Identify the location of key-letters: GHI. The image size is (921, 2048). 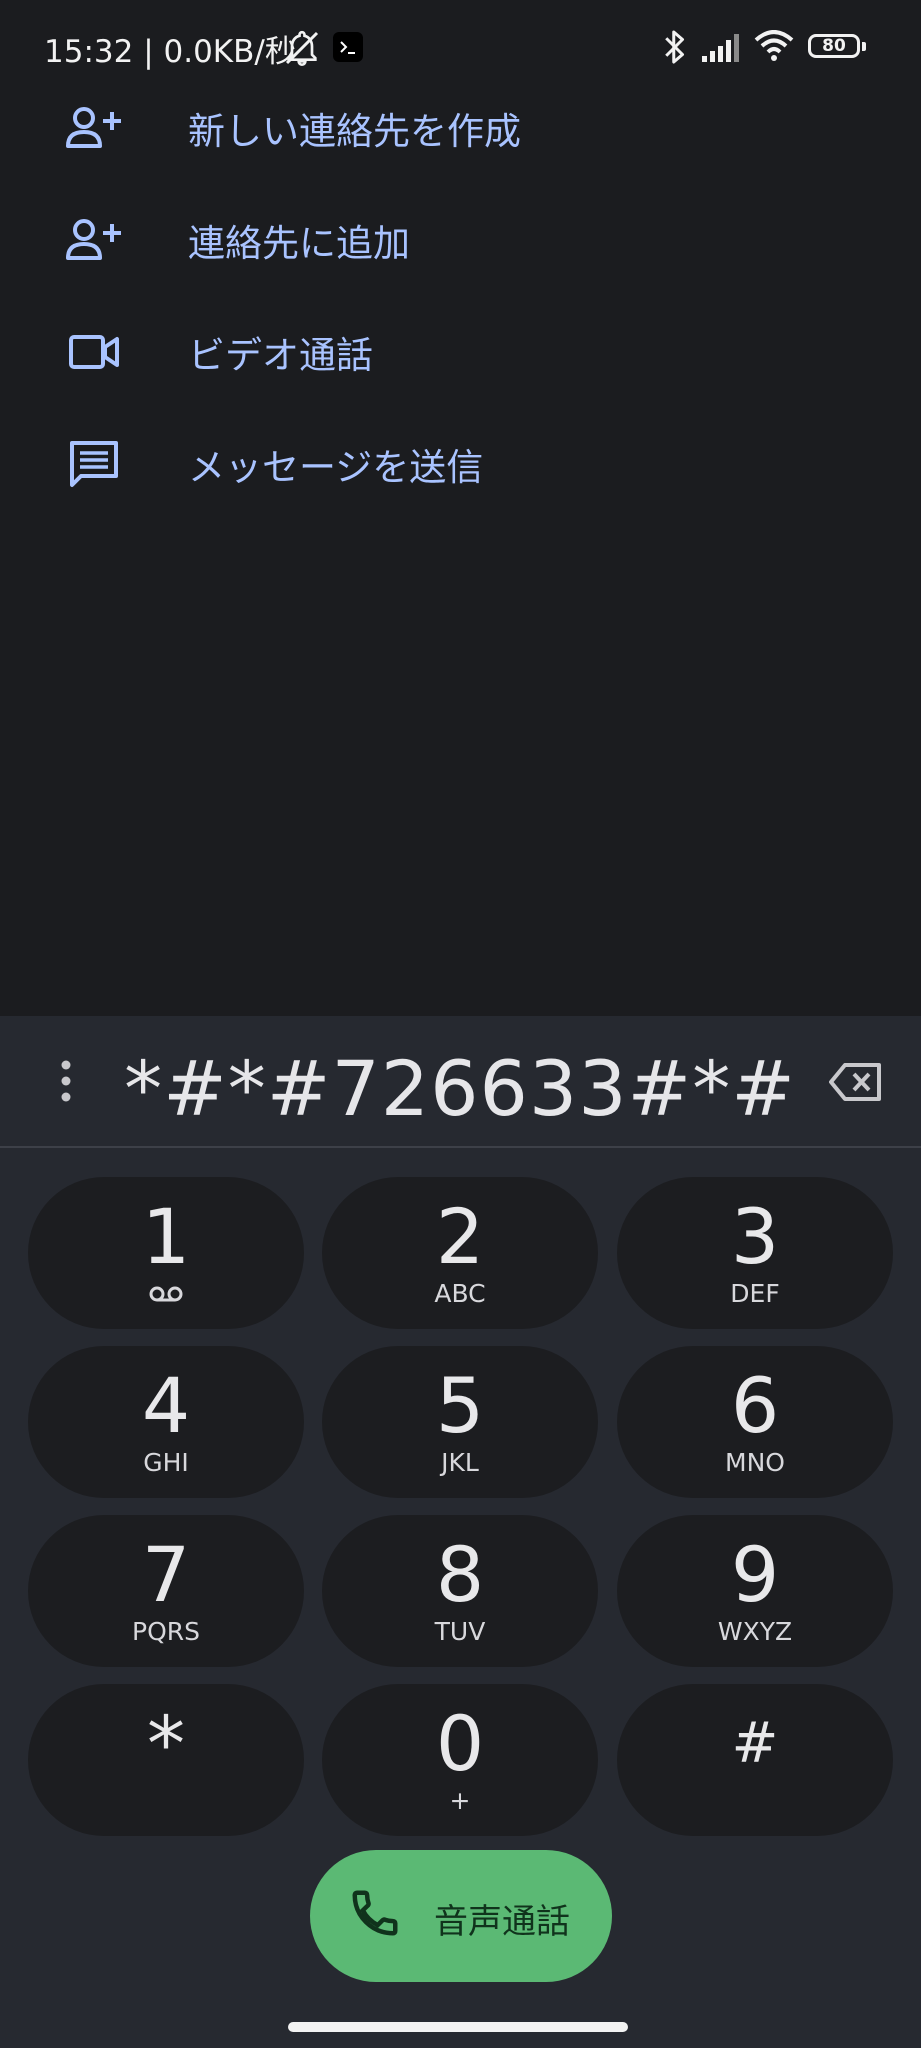
(166, 1462).